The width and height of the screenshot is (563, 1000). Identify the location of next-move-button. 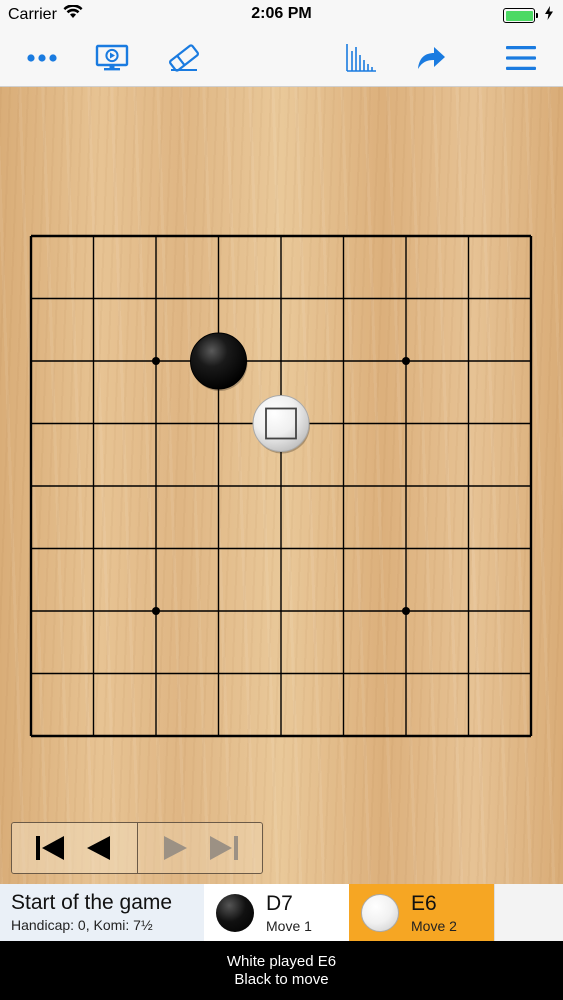
(176, 848).